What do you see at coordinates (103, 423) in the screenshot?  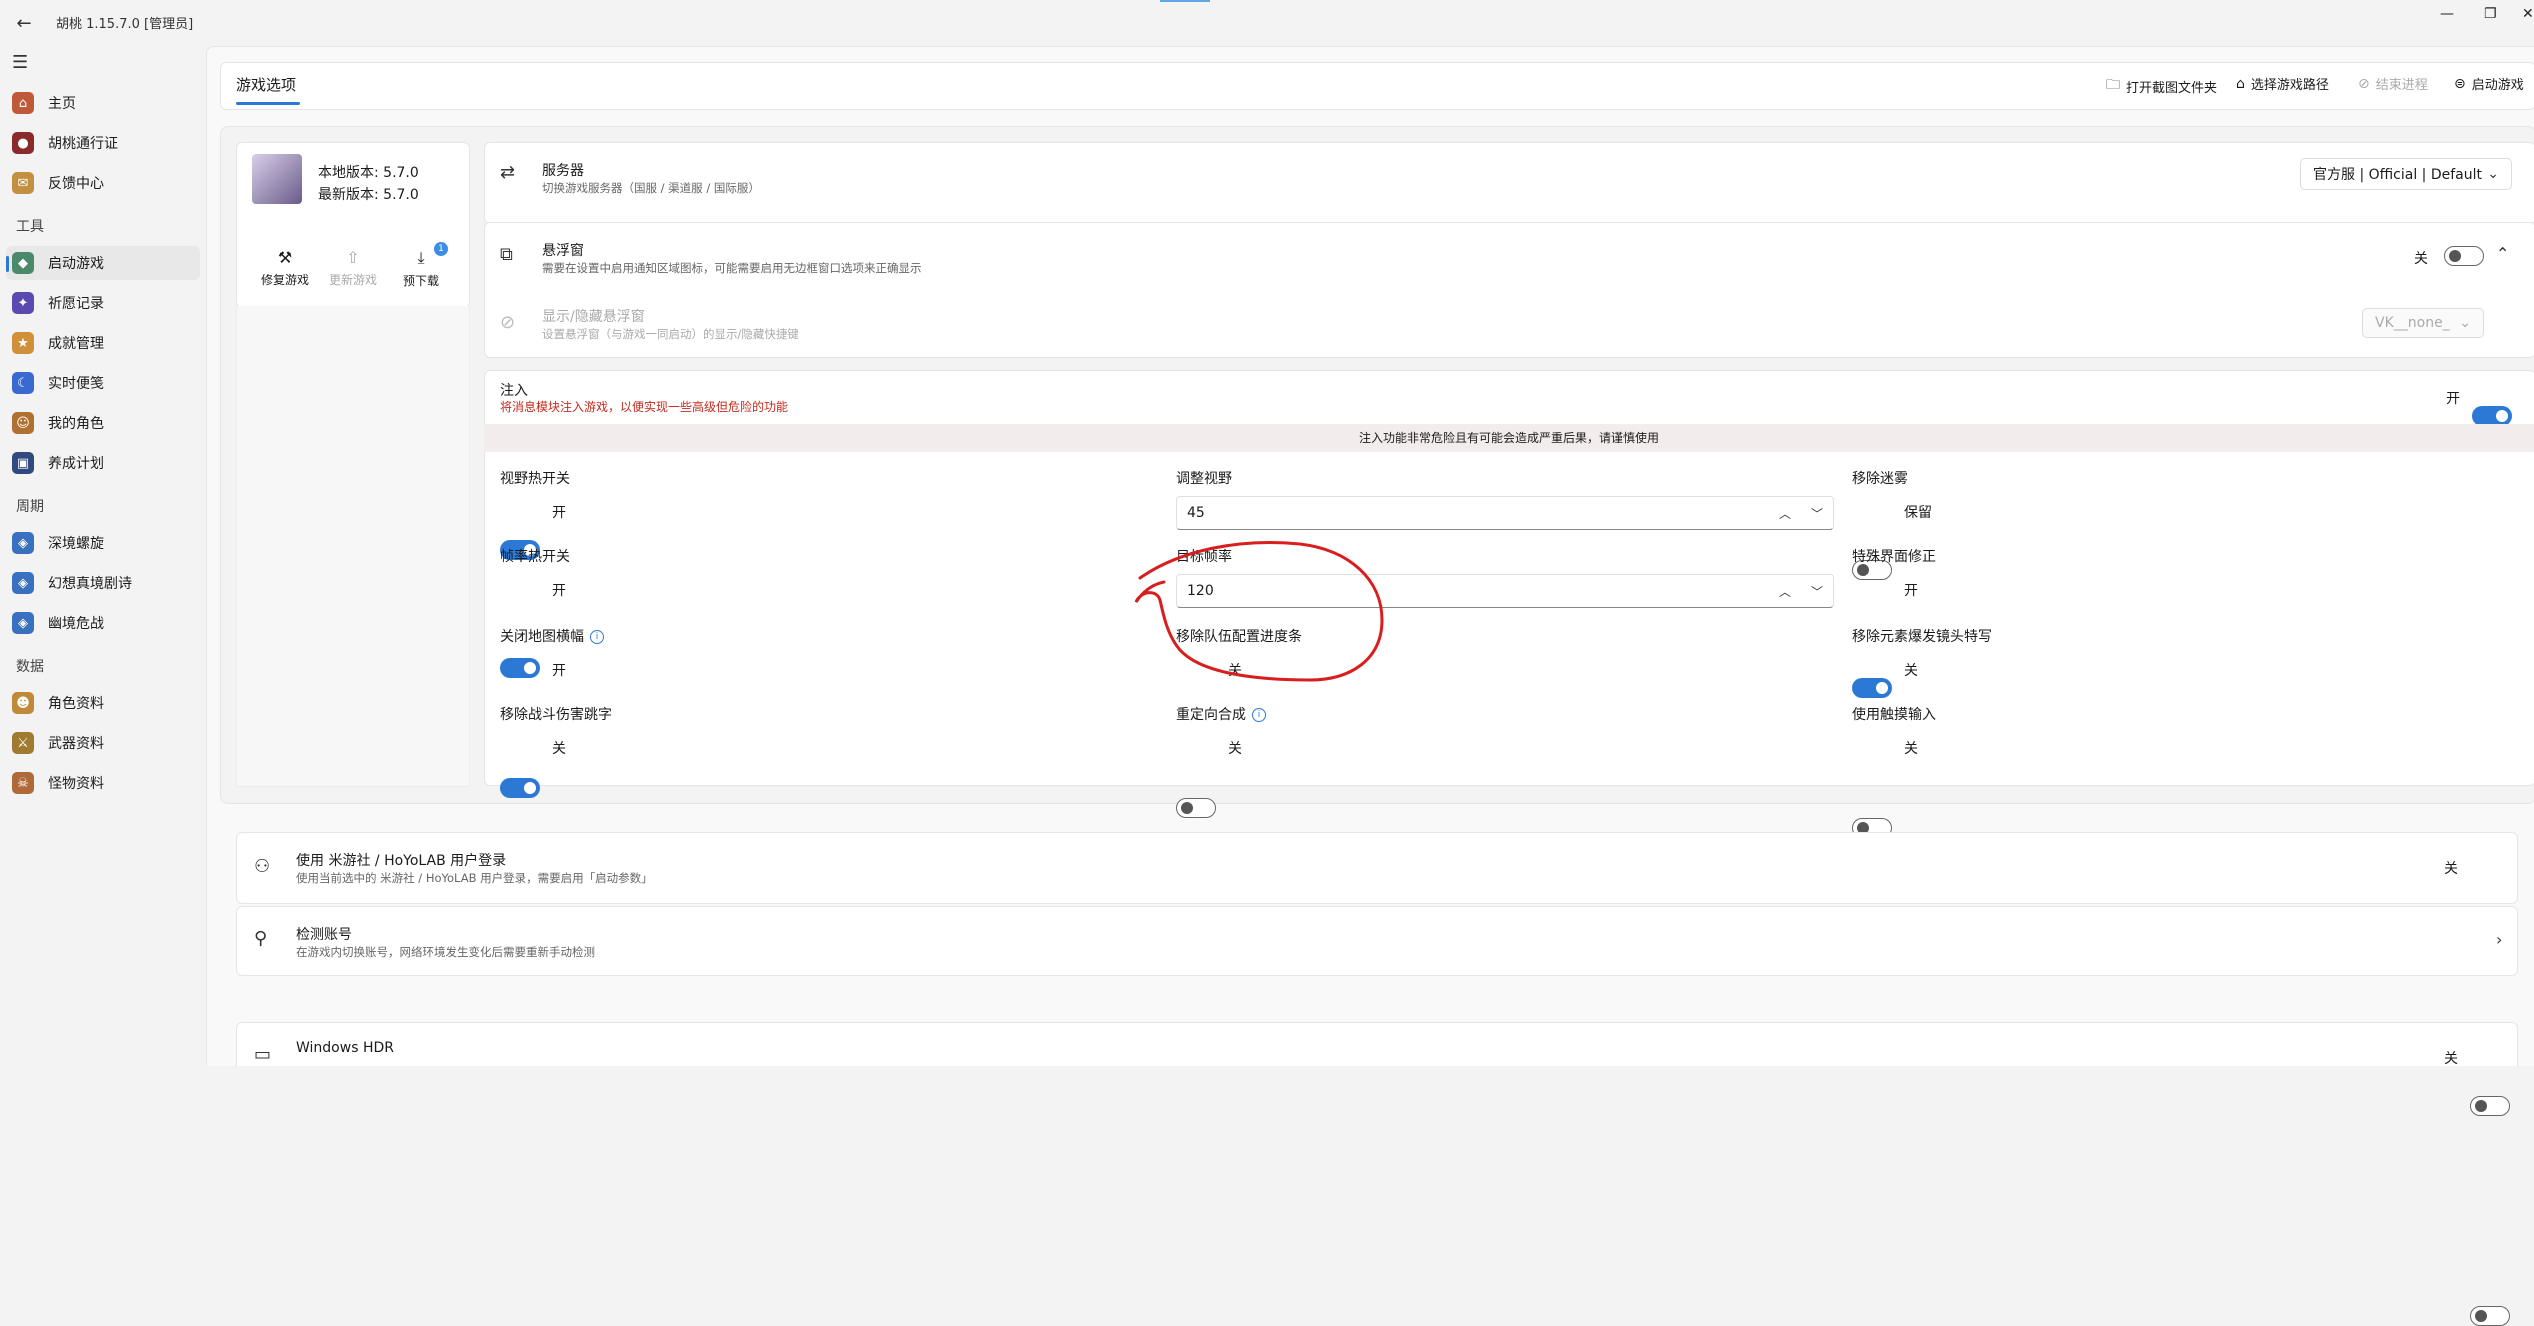 I see `sidebar-item-my-character: ☺ 我的角色` at bounding box center [103, 423].